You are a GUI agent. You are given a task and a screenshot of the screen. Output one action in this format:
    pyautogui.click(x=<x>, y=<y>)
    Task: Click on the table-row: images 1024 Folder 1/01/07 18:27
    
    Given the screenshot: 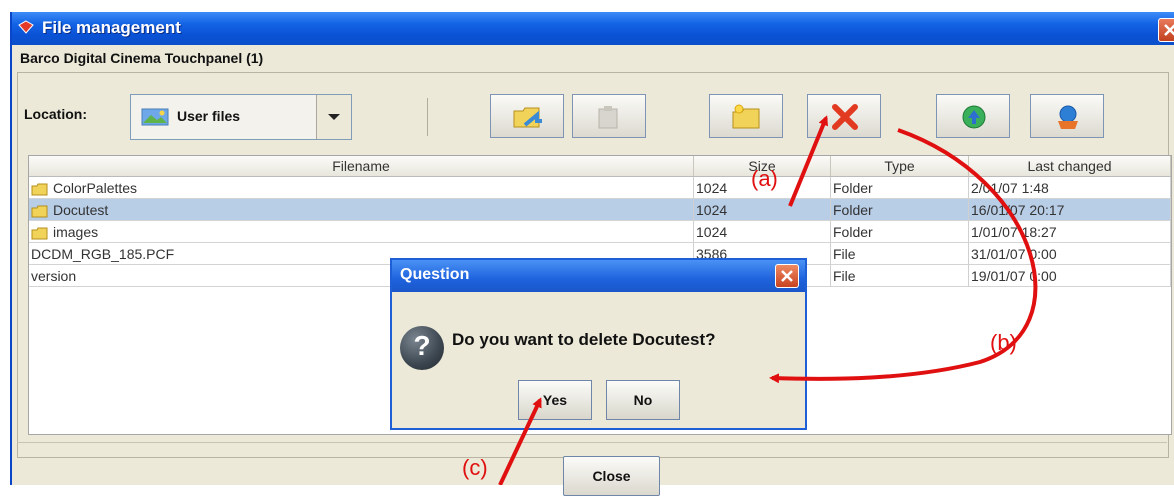 What is the action you would take?
    pyautogui.click(x=600, y=232)
    